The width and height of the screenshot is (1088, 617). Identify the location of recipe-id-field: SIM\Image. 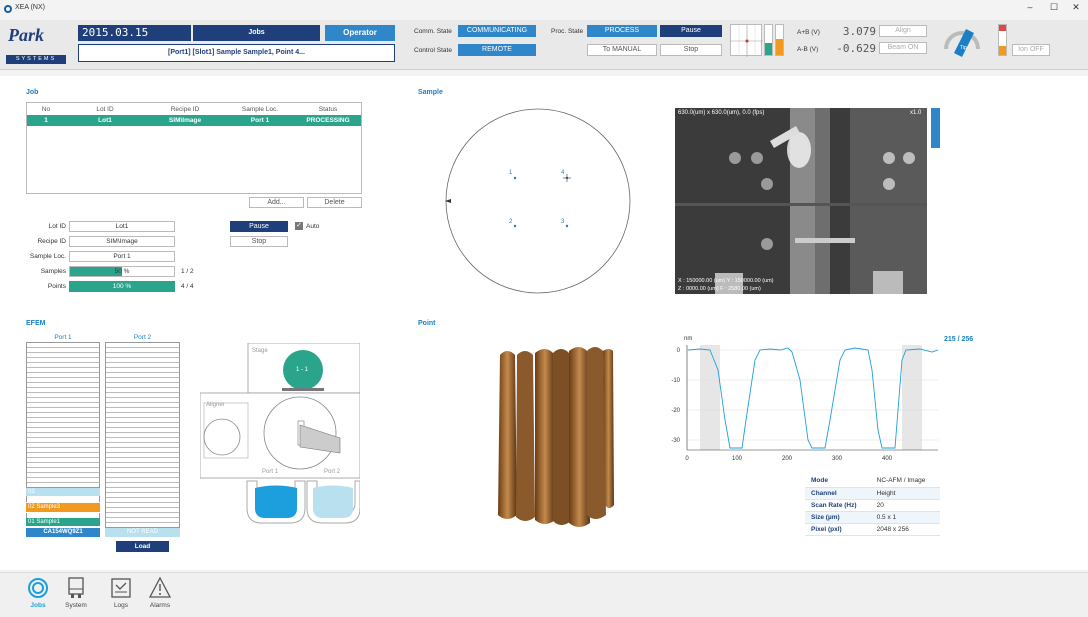
(122, 241).